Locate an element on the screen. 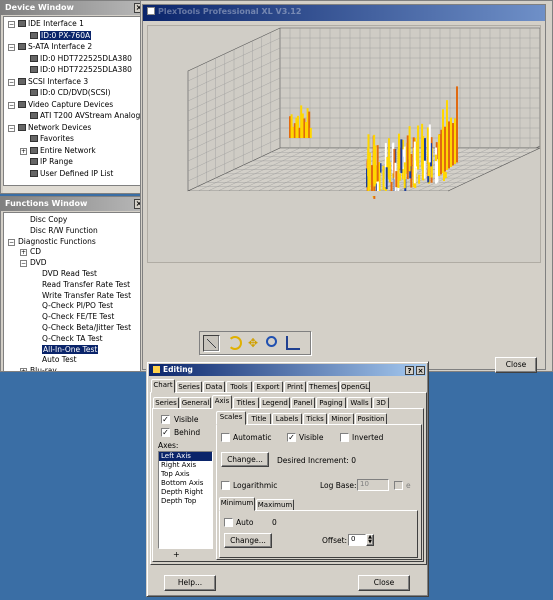  offset-spinner: ▲ ▼ is located at coordinates (370, 540).